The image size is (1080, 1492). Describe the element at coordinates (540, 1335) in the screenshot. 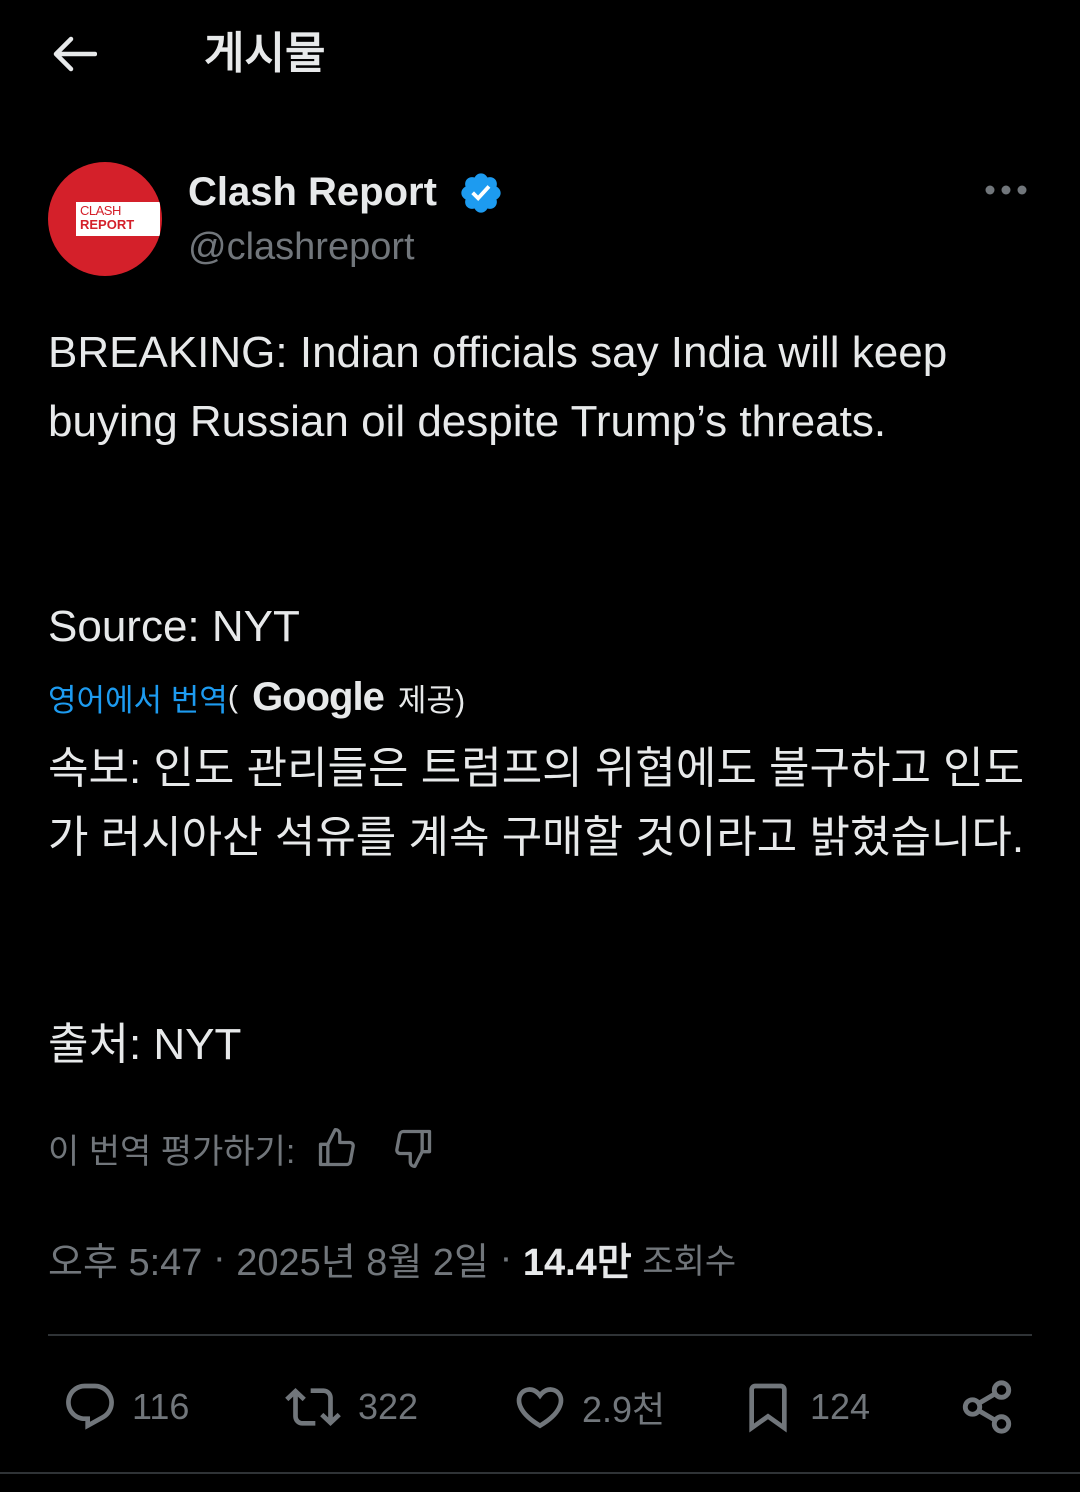

I see `divider` at that location.